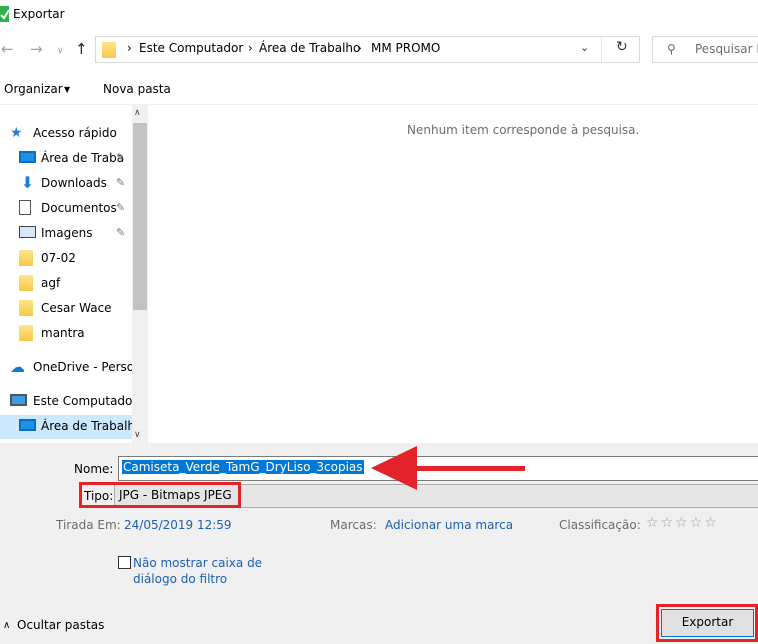  What do you see at coordinates (682, 523) in the screenshot?
I see `rating-stars: ☆☆☆☆☆` at bounding box center [682, 523].